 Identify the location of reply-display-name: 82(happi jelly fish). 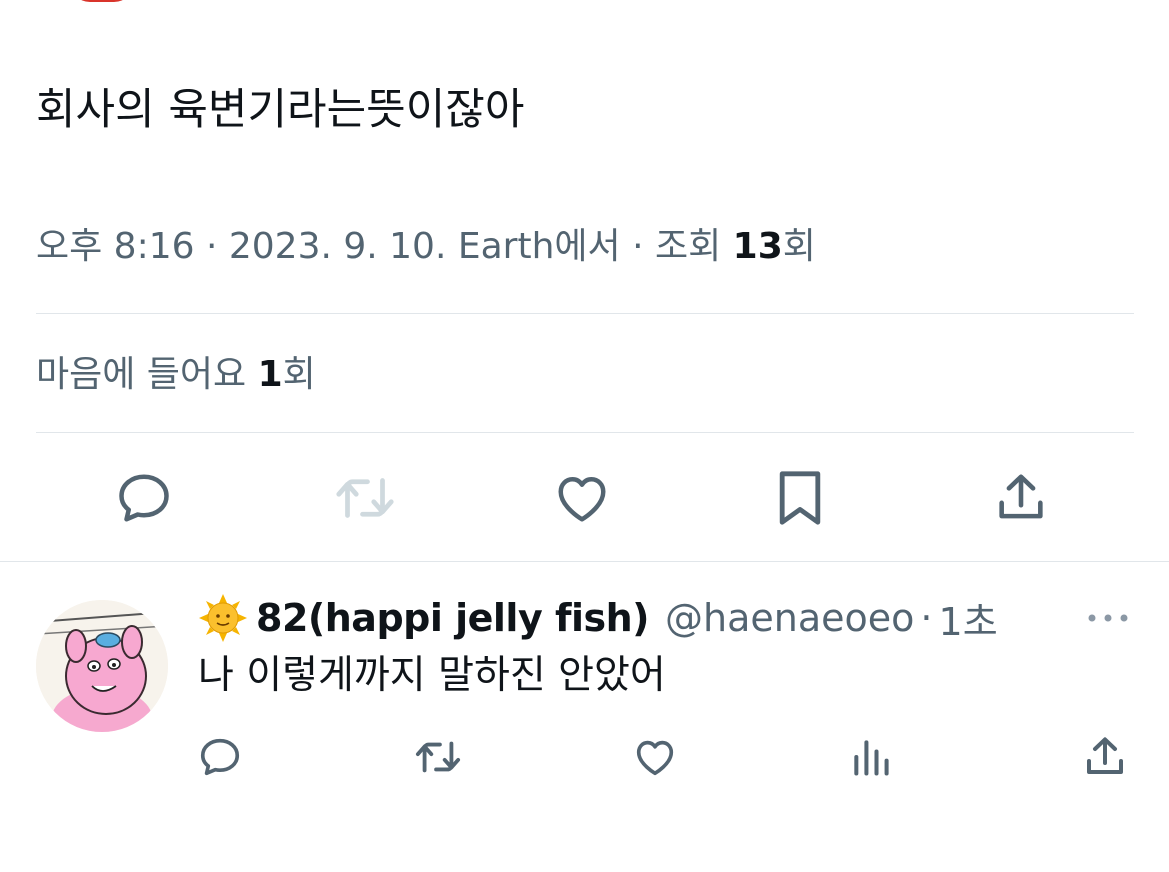
(453, 618).